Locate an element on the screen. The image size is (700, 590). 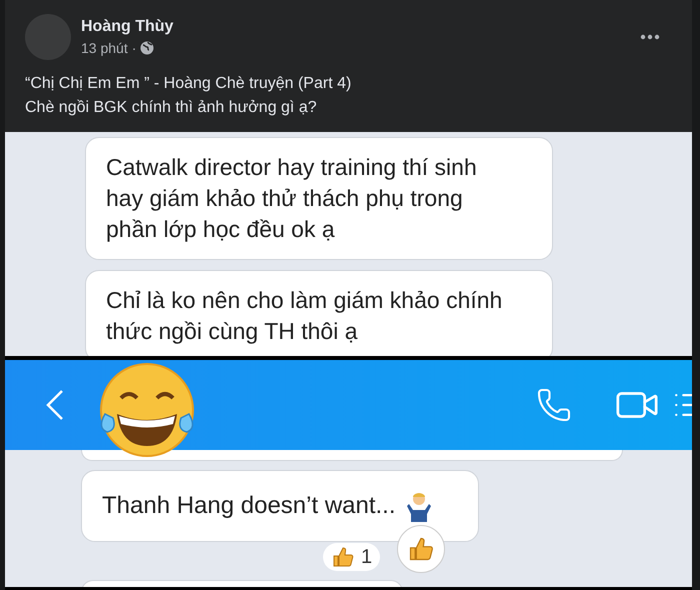
like-reaction-button is located at coordinates (421, 549).